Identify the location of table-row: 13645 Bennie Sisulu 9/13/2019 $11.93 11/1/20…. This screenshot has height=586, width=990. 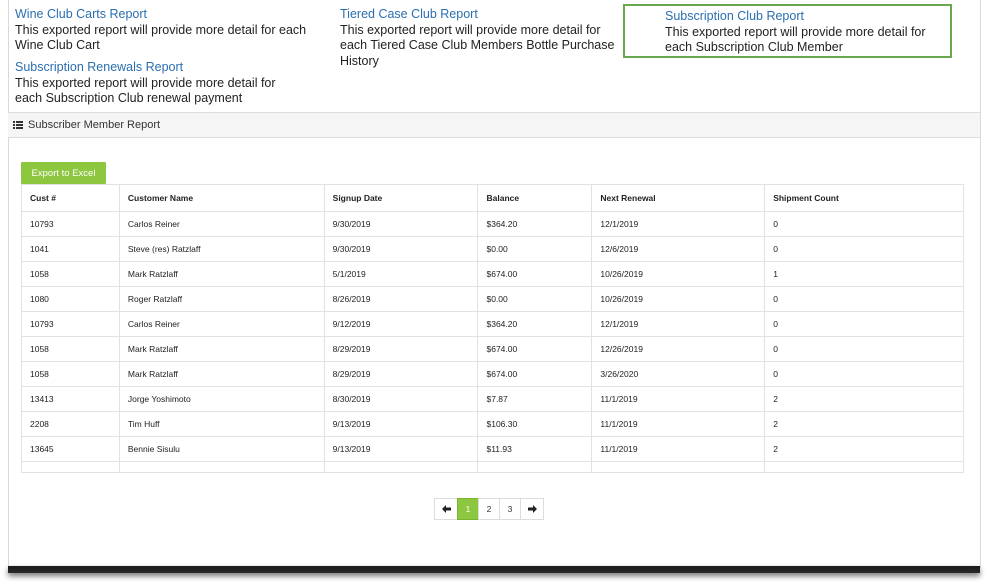
(492, 449).